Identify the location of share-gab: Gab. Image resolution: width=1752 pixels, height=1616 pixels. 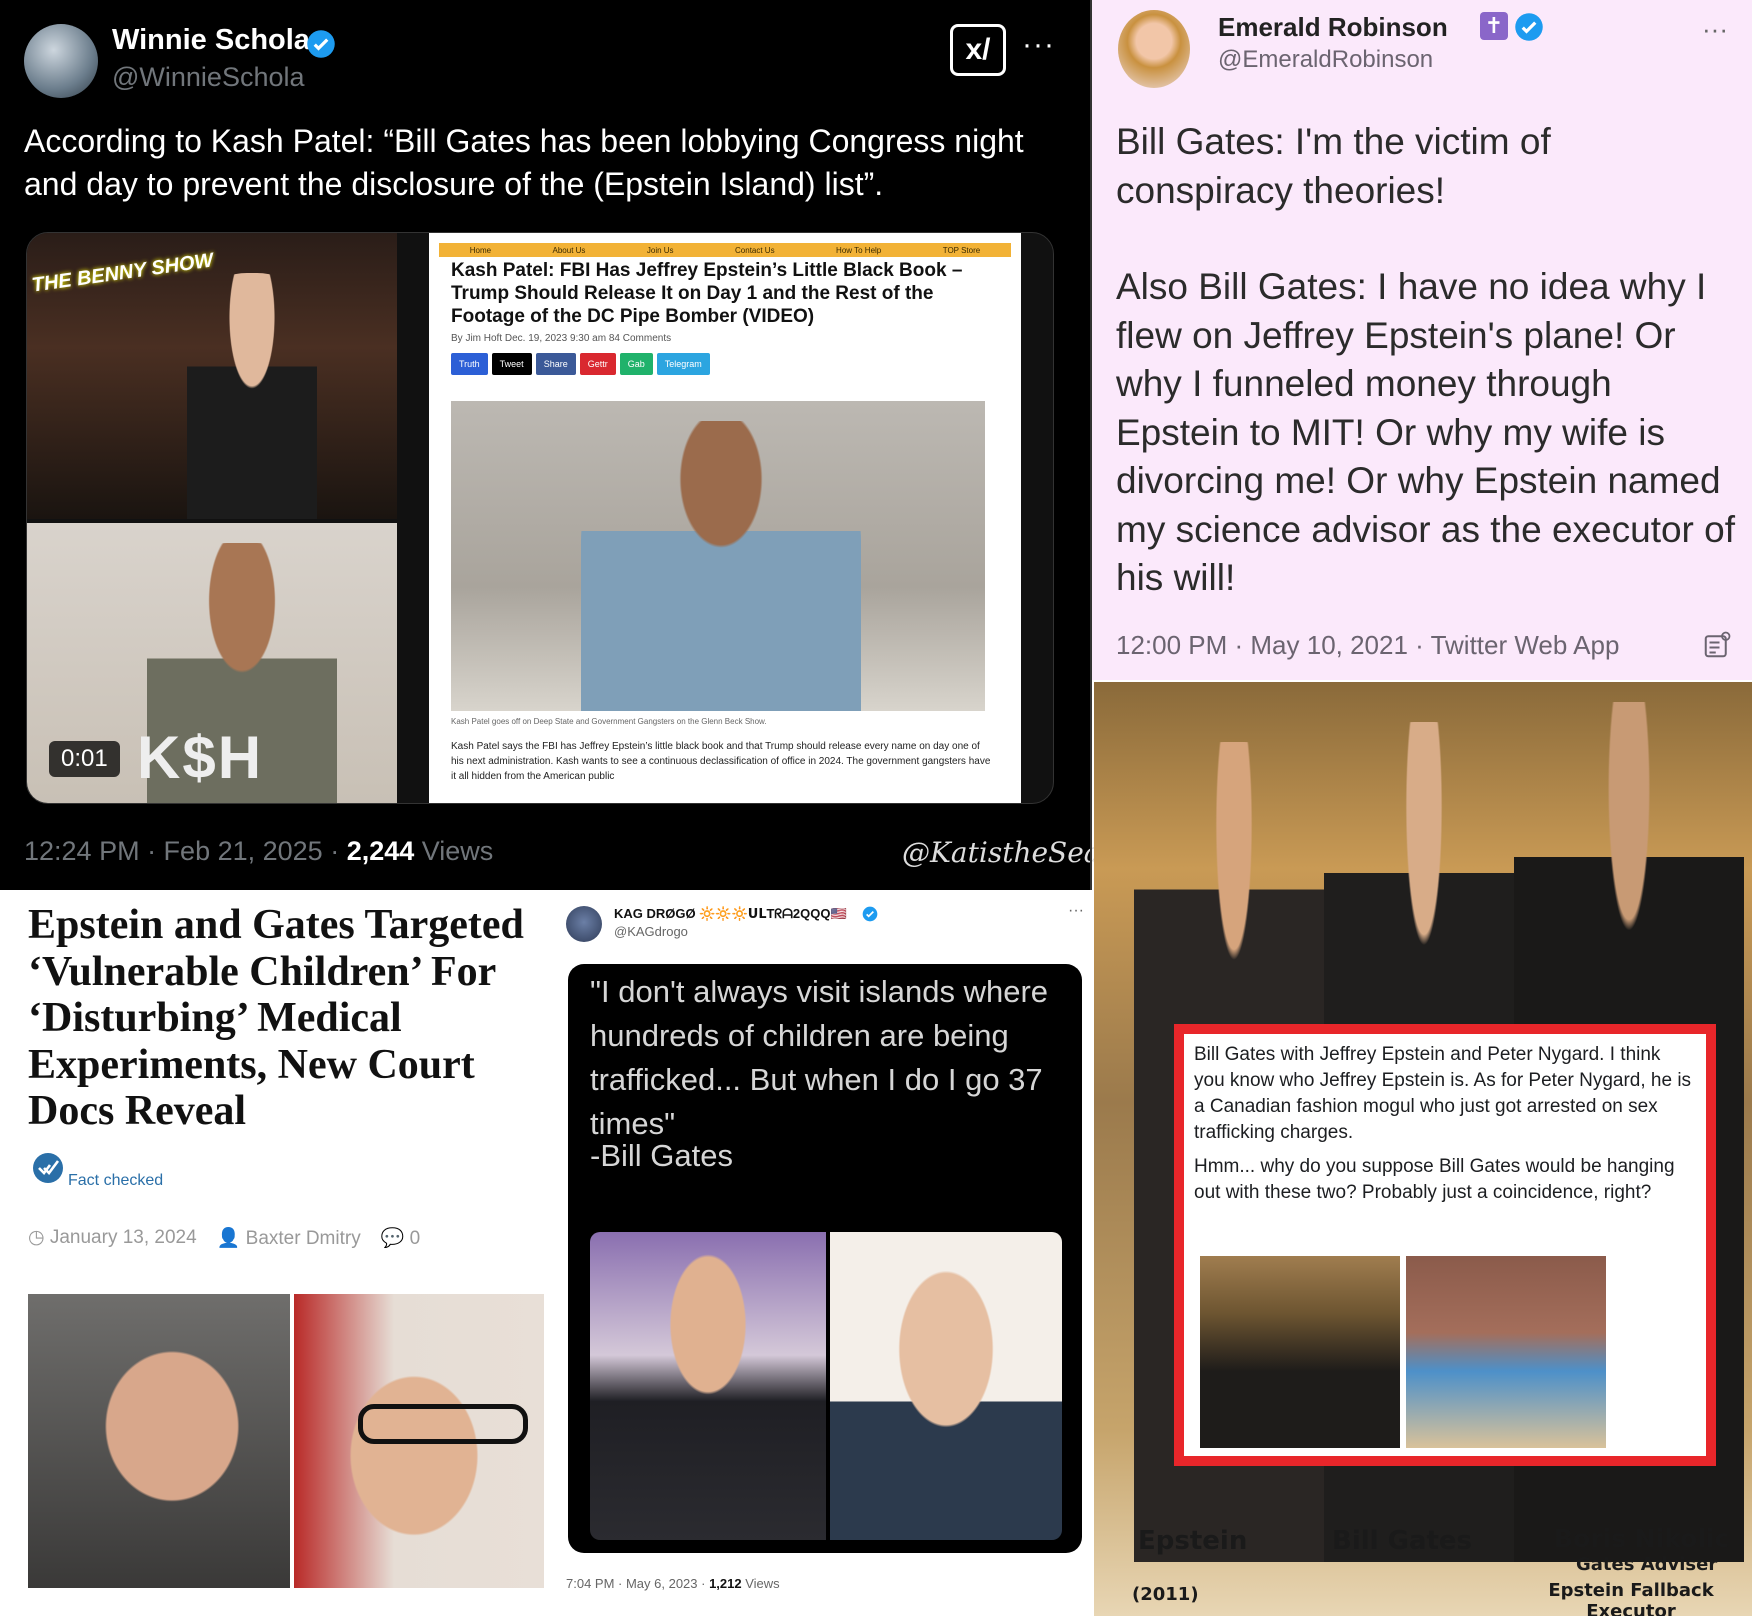
(636, 364).